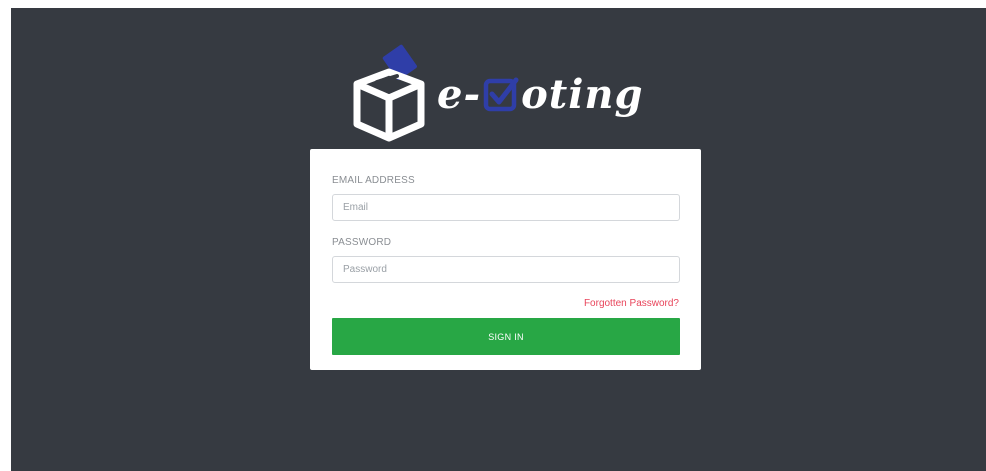 This screenshot has height=471, width=986. What do you see at coordinates (373, 180) in the screenshot?
I see `email-label: EMAIL ADDRESS` at bounding box center [373, 180].